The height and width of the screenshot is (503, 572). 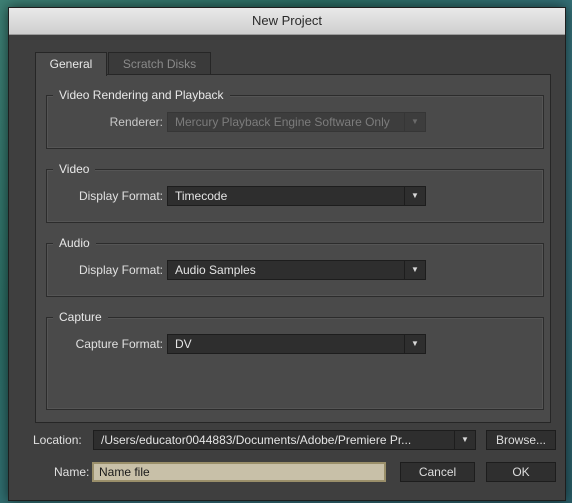 What do you see at coordinates (57, 440) in the screenshot?
I see `location-label: Location:` at bounding box center [57, 440].